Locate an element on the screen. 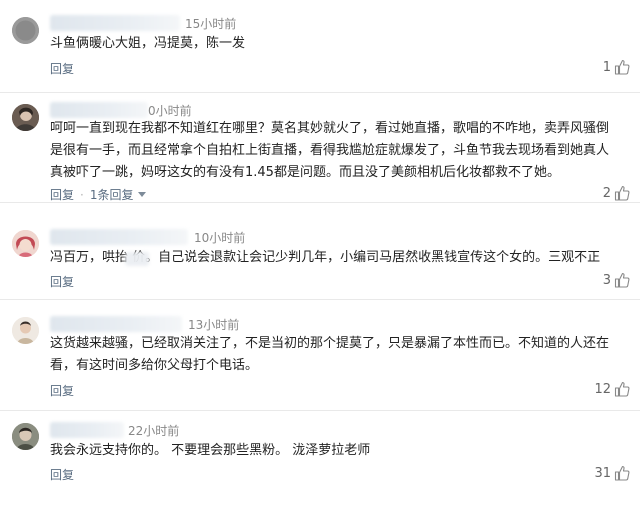 The width and height of the screenshot is (640, 506). chevron-down-icon is located at coordinates (142, 194).